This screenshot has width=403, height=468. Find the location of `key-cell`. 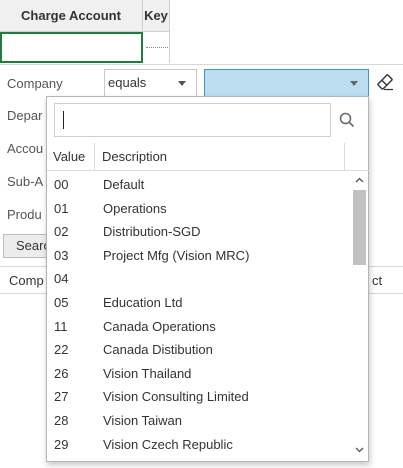

key-cell is located at coordinates (156, 47).